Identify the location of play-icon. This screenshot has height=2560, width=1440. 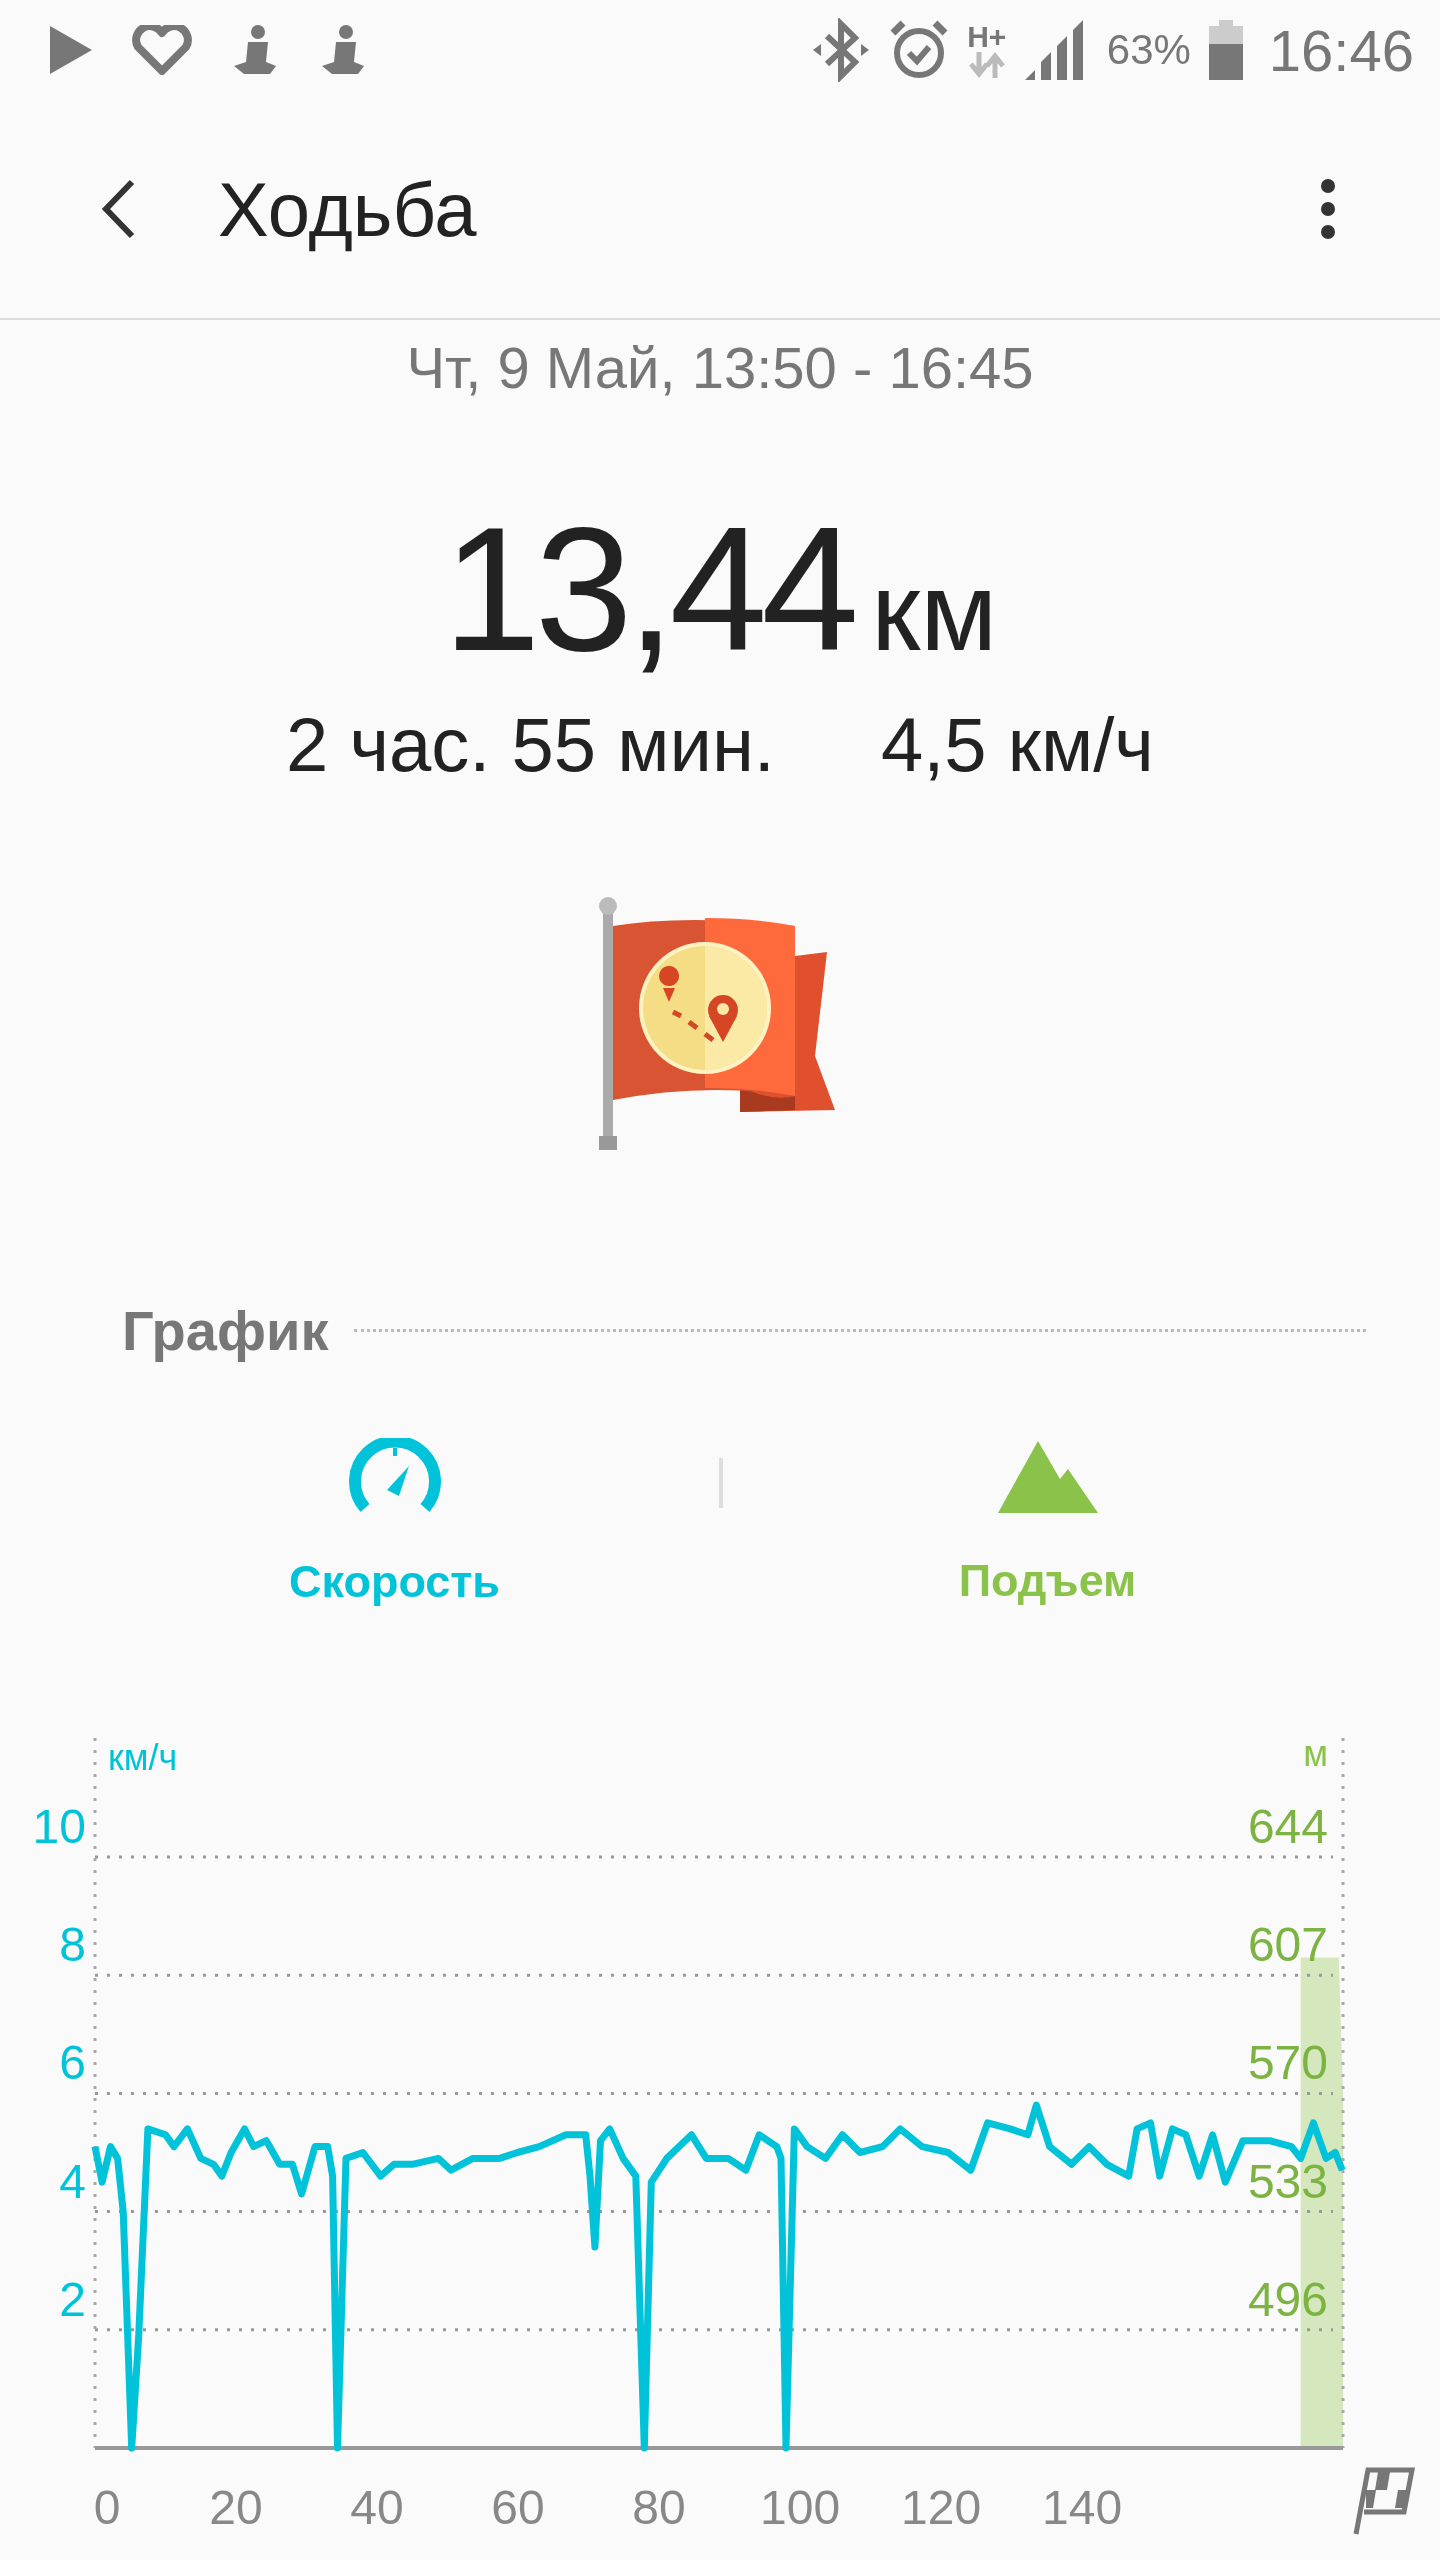
(71, 50).